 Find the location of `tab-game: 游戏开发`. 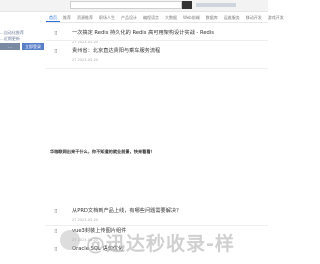

tab-game: 游戏开发 is located at coordinates (276, 18).